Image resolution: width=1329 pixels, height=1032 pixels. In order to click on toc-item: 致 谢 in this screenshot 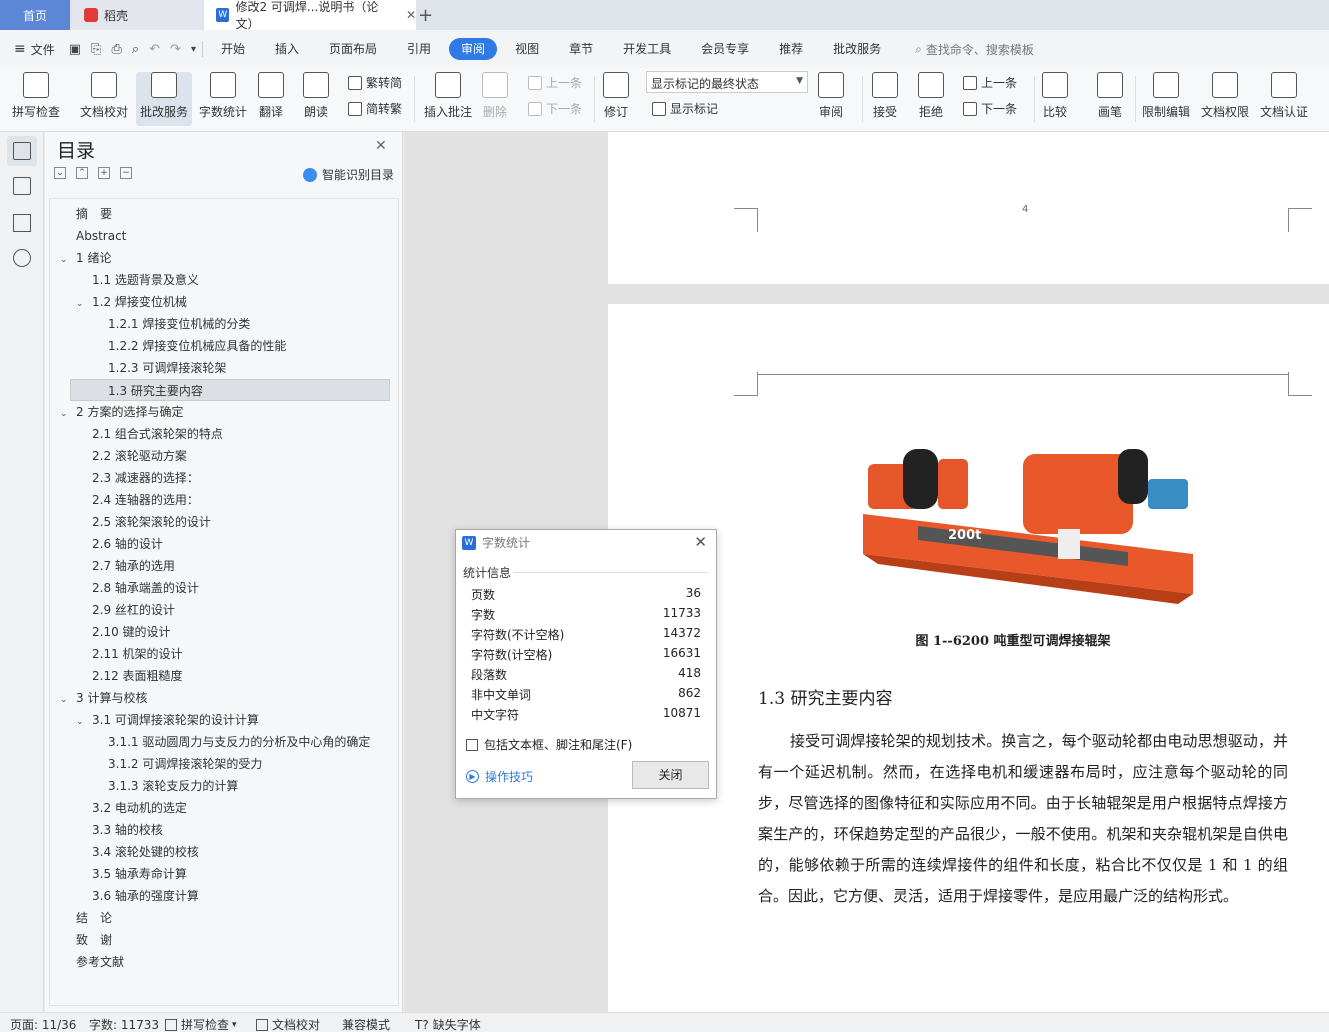, I will do `click(81, 940)`.